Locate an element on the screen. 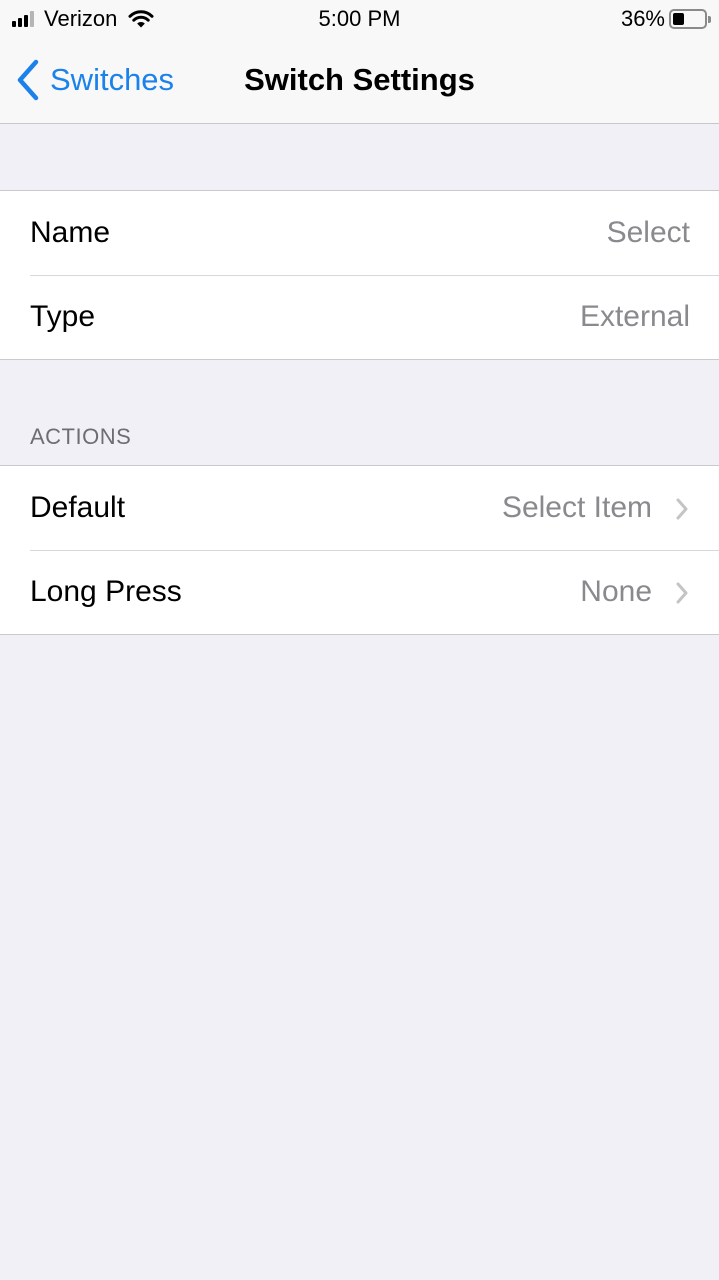 The image size is (719, 1280). battery-level-fill is located at coordinates (678, 19).